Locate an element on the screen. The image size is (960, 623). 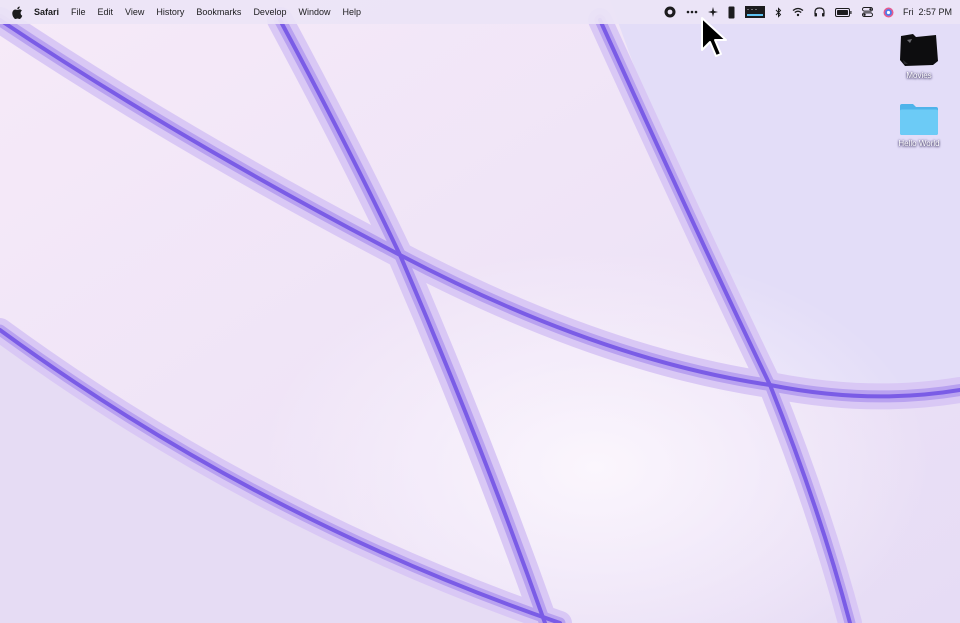
menu-bar-clock: Fri 2:57 PM is located at coordinates (927, 12).